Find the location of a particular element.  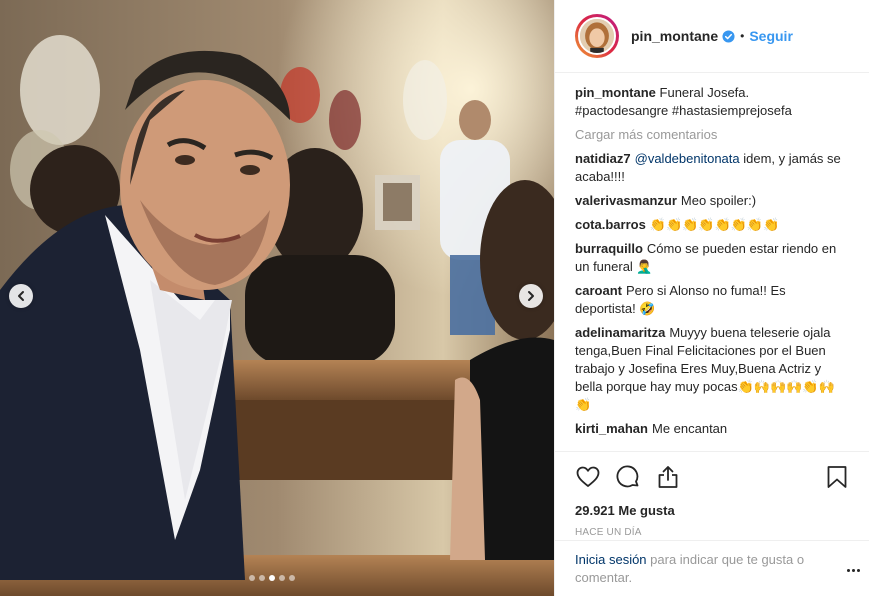

comment-icon is located at coordinates (627, 476).